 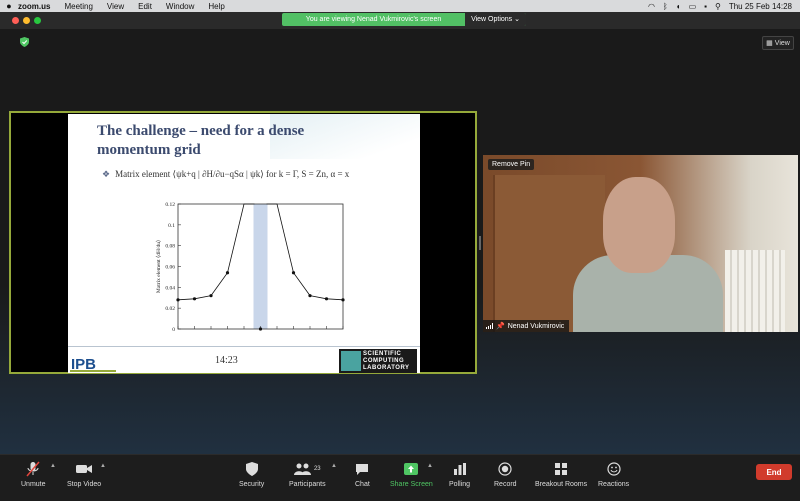 I want to click on scl-logo: SCIENTIFIC COMPUTING LABORATORY, so click(x=378, y=361).